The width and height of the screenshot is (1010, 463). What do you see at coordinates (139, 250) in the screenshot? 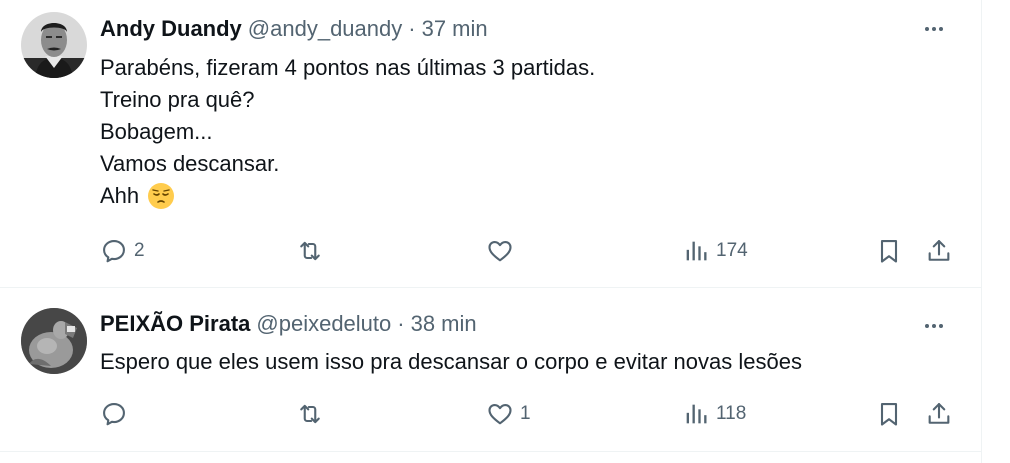
I see `reply-count: 2` at bounding box center [139, 250].